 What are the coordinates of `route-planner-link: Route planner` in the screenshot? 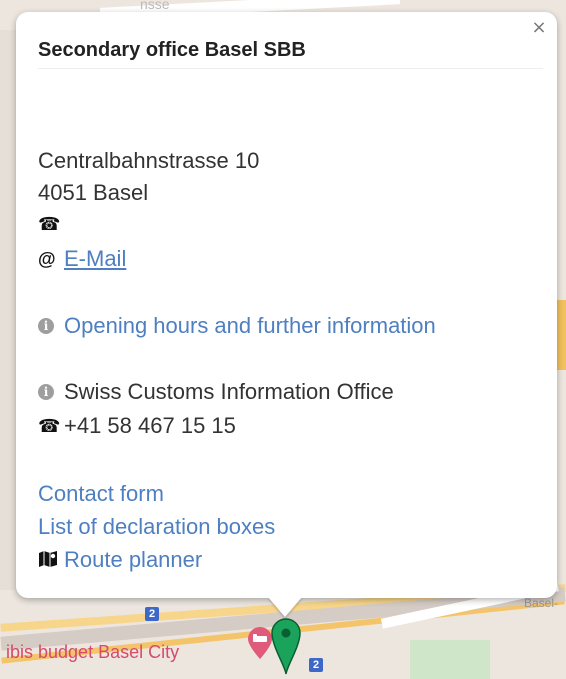 It's located at (133, 559).